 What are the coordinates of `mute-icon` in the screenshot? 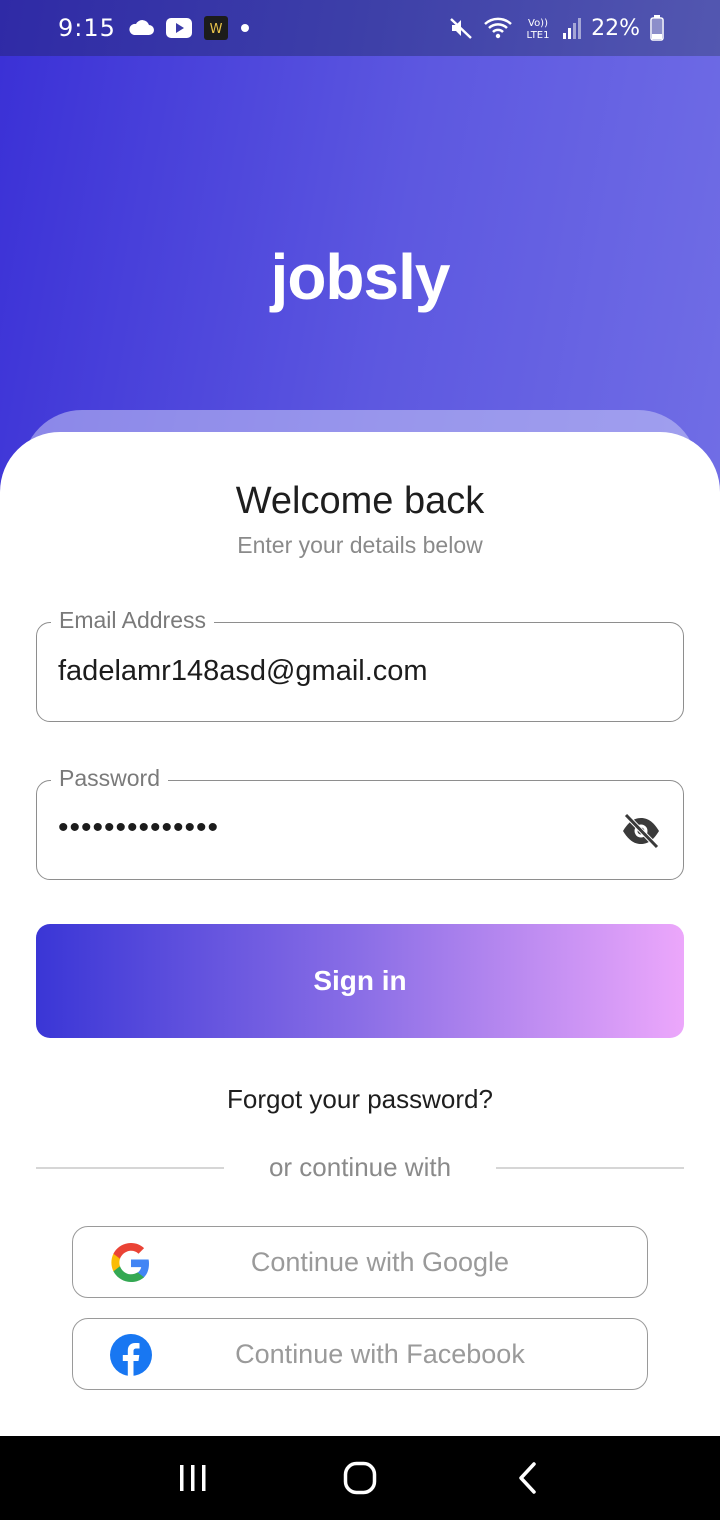 It's located at (461, 28).